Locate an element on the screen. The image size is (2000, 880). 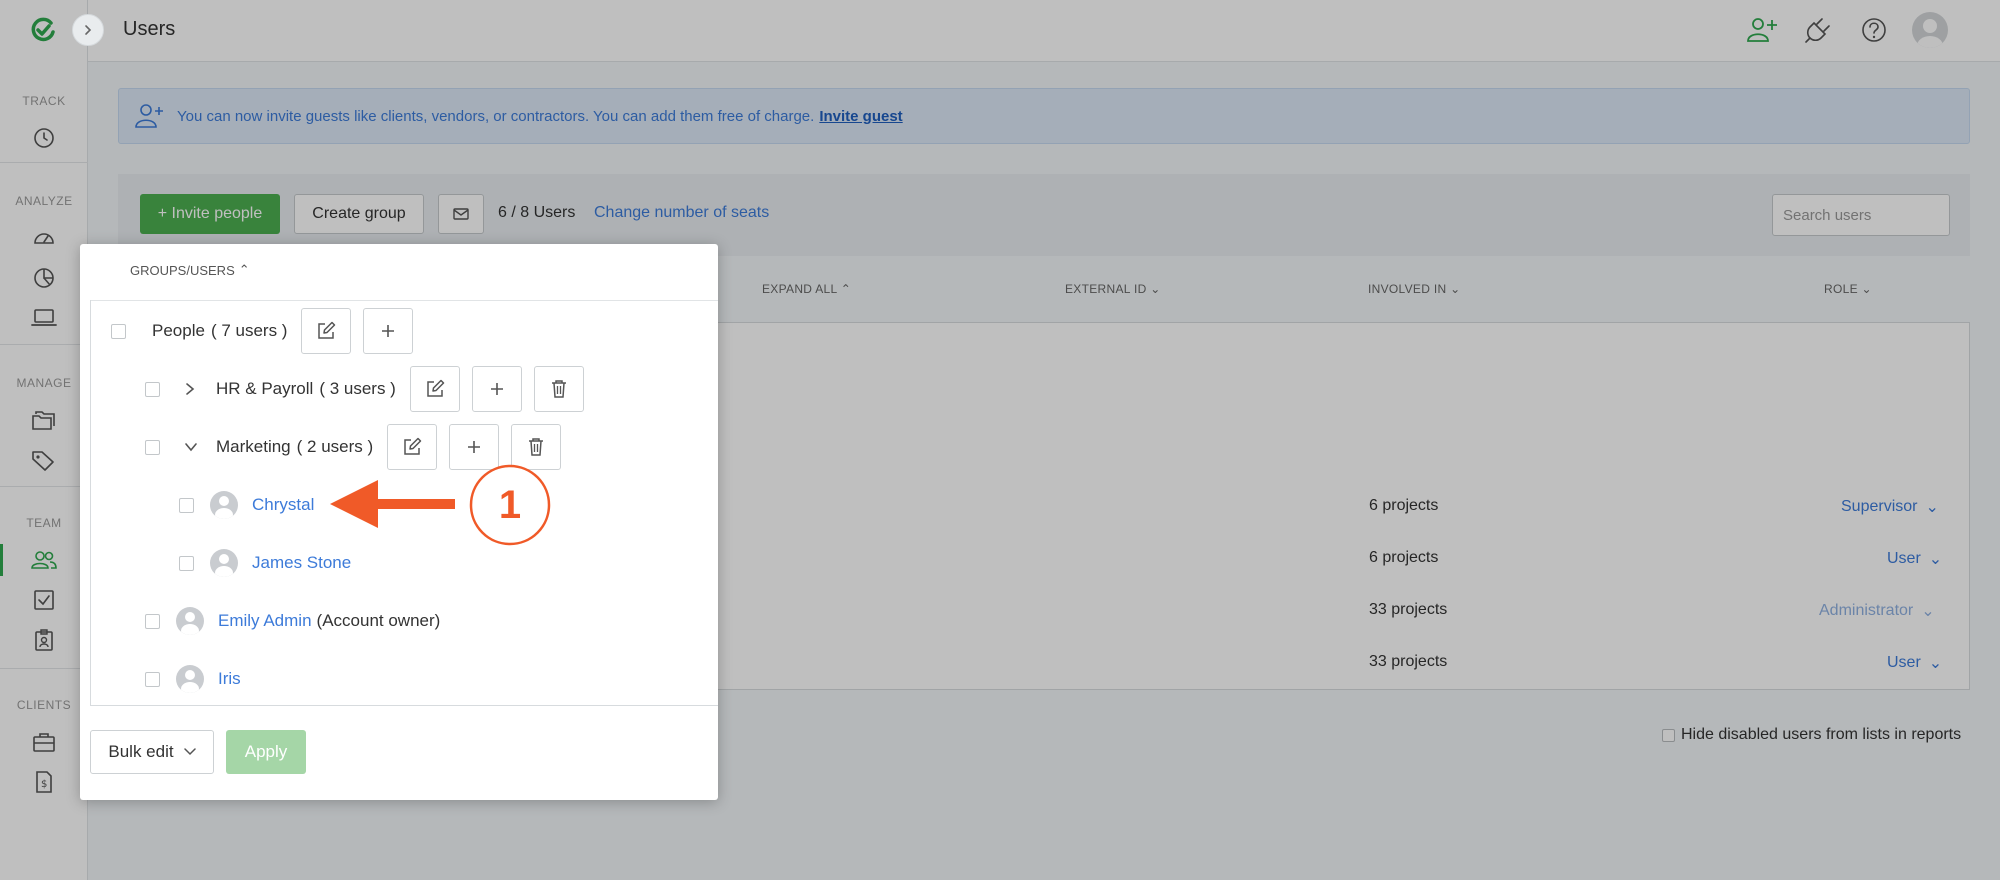
user-row-chrystal: Chrystal is located at coordinates (246, 505).